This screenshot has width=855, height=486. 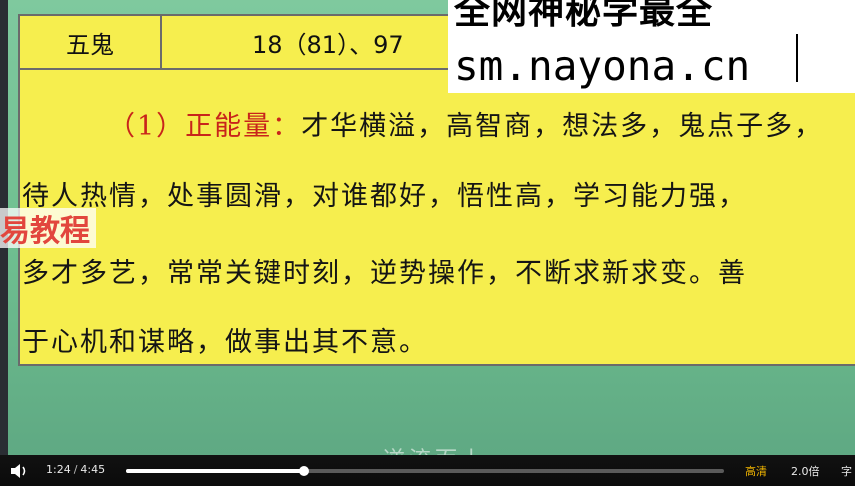 I want to click on quality-button: 高清, so click(x=756, y=471).